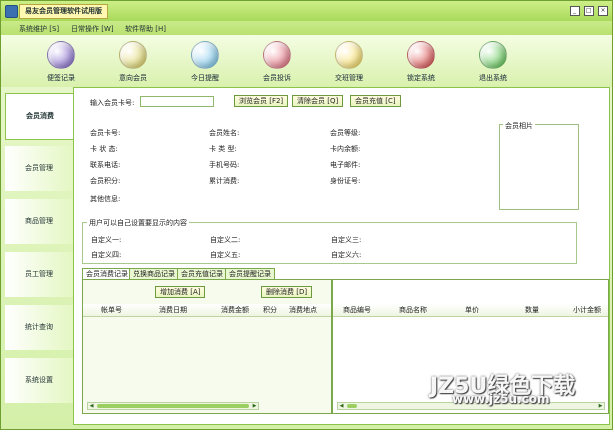 This screenshot has width=615, height=432. I want to click on info-label: 手机号码:, so click(224, 165).